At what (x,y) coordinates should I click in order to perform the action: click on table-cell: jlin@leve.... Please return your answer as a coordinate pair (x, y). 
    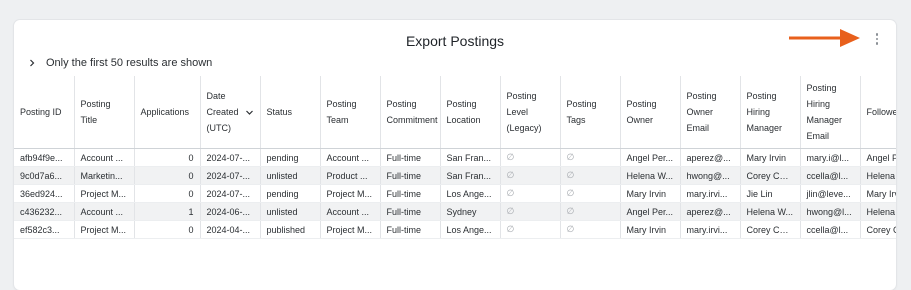
    Looking at the image, I should click on (830, 193).